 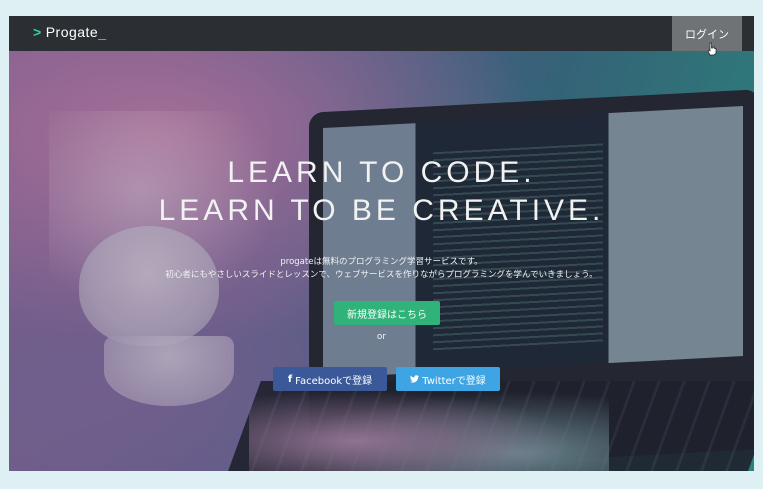 What do you see at coordinates (387, 313) in the screenshot?
I see `signup-button: 新規登録はこちら` at bounding box center [387, 313].